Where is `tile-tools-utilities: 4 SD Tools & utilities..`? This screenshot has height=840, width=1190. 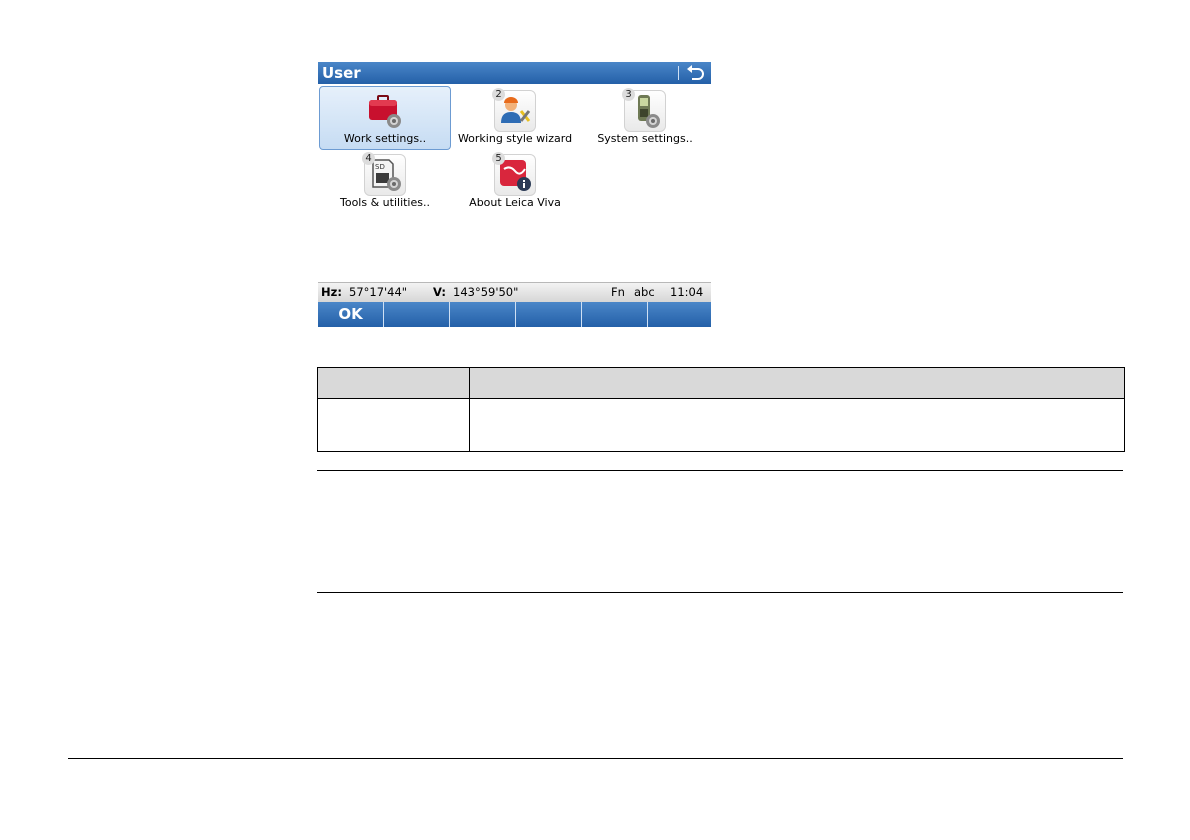 tile-tools-utilities: 4 SD Tools & utilities.. is located at coordinates (385, 182).